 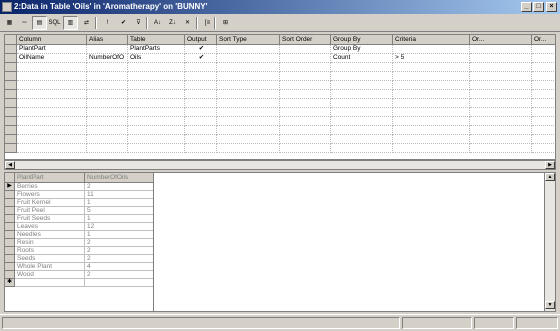 I want to click on grid-cell: ✔, so click(x=201, y=58).